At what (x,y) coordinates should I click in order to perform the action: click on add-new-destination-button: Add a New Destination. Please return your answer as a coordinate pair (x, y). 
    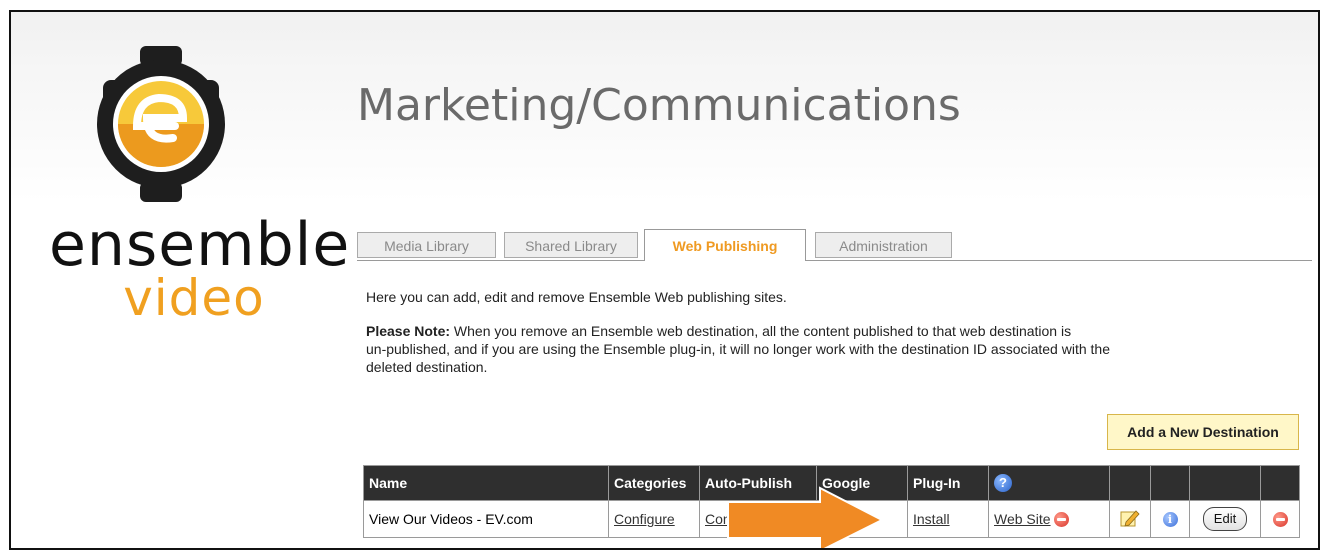
    Looking at the image, I should click on (1203, 432).